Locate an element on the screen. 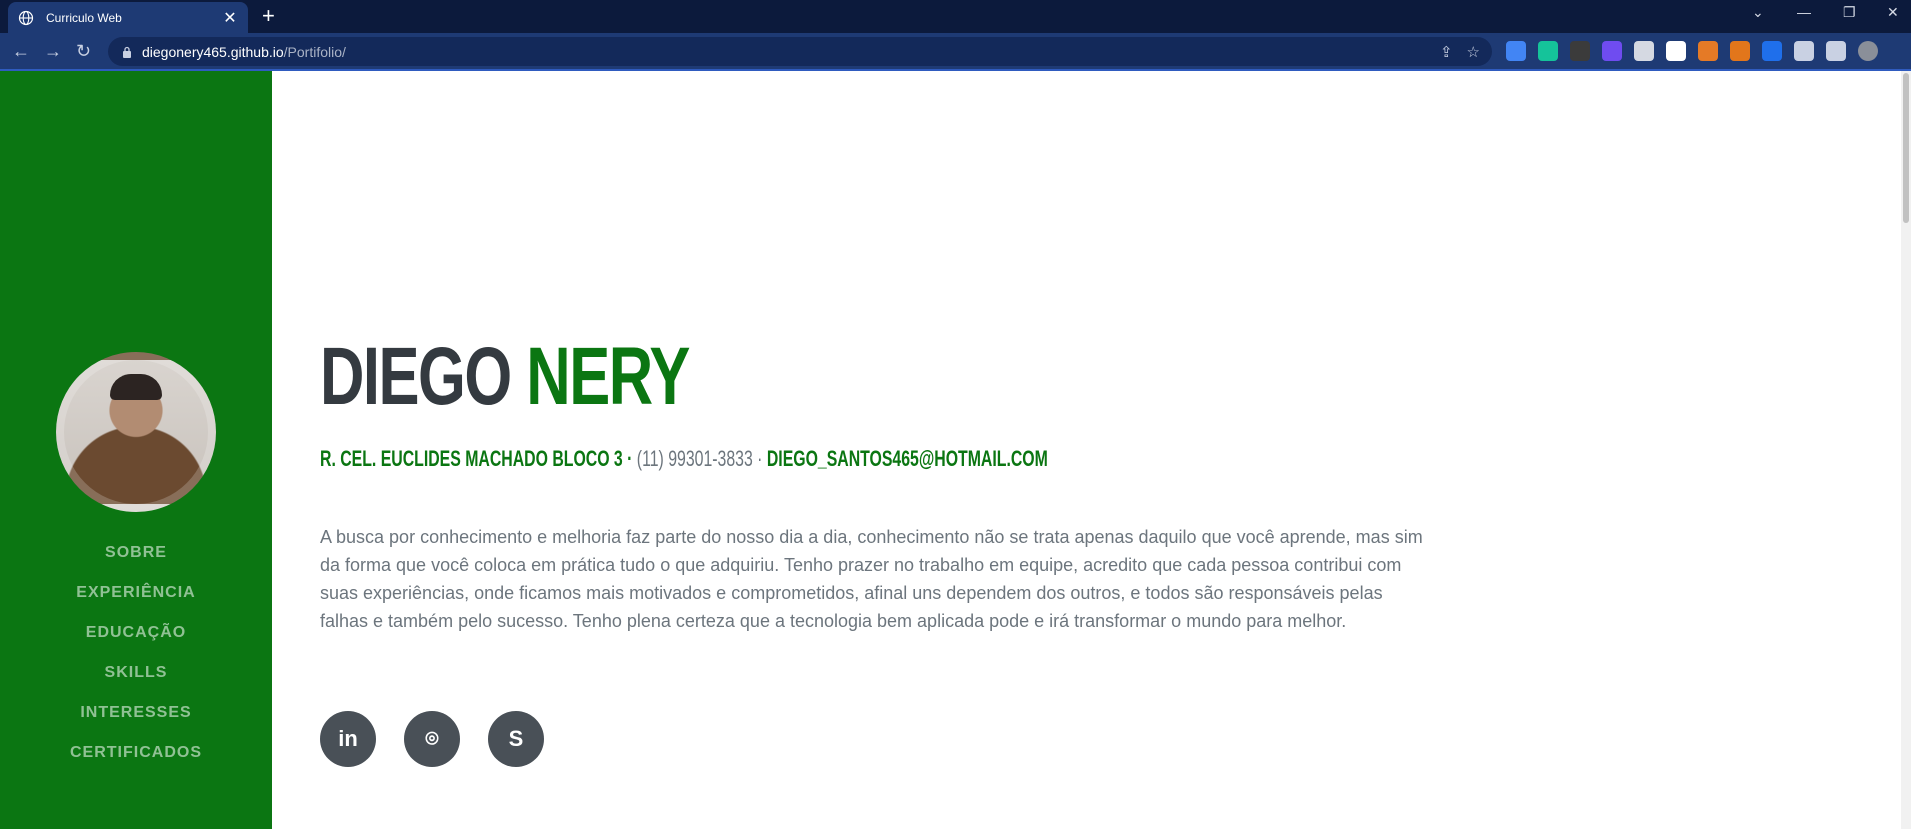 This screenshot has width=1911, height=829. restore-button: ❐ is located at coordinates (1849, 12).